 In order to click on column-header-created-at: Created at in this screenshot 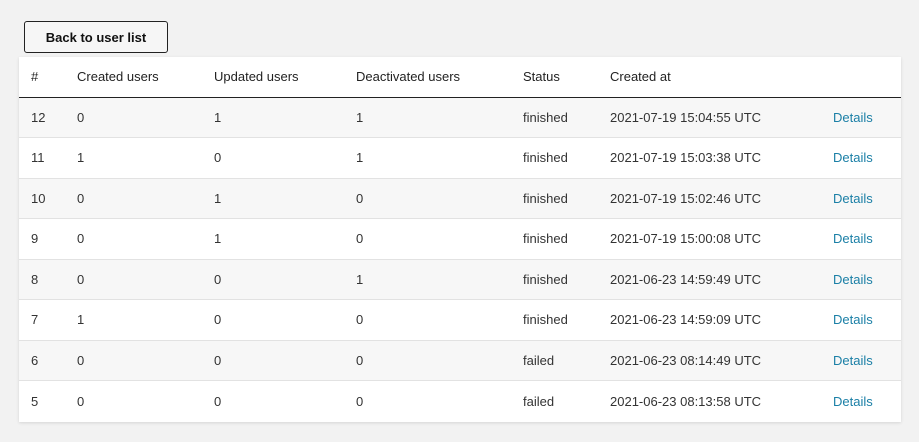, I will do `click(711, 77)`.